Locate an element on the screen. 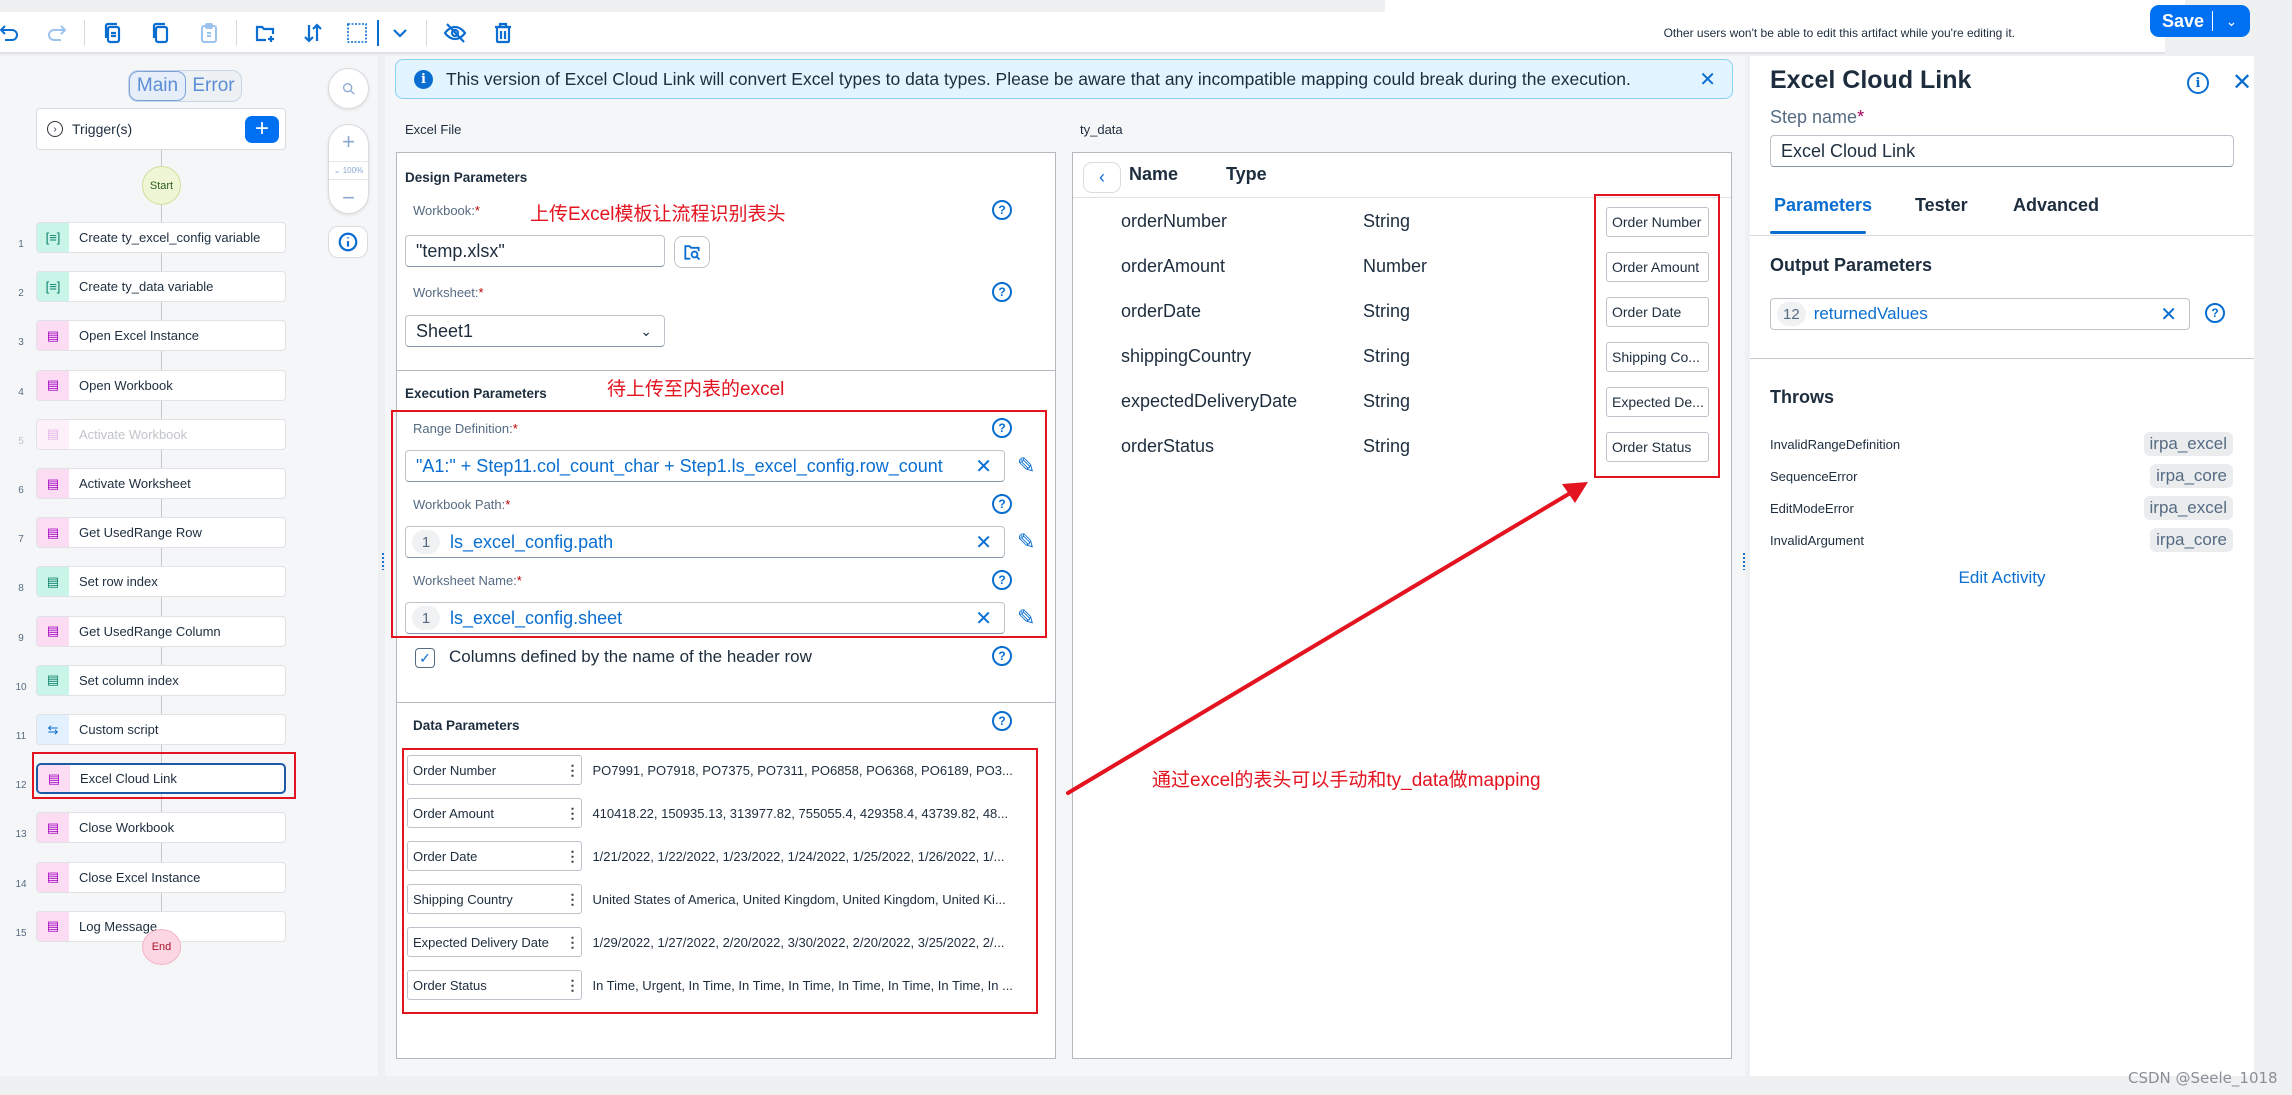 Image resolution: width=2292 pixels, height=1095 pixels. right-resize-handle is located at coordinates (1744, 561).